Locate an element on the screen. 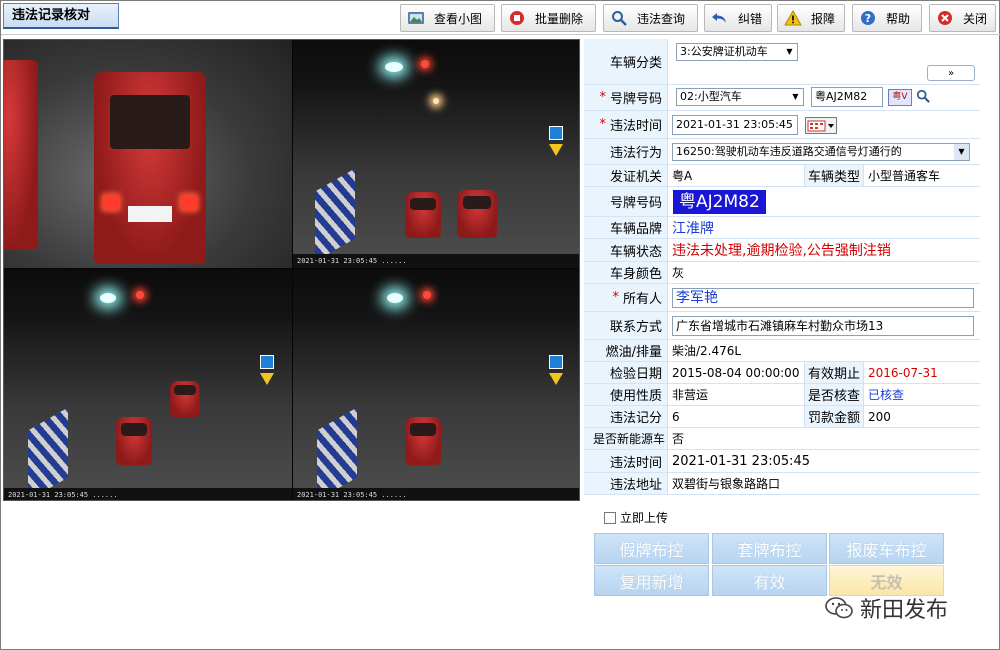  reuse-new-button: 复用新增 is located at coordinates (651, 580).